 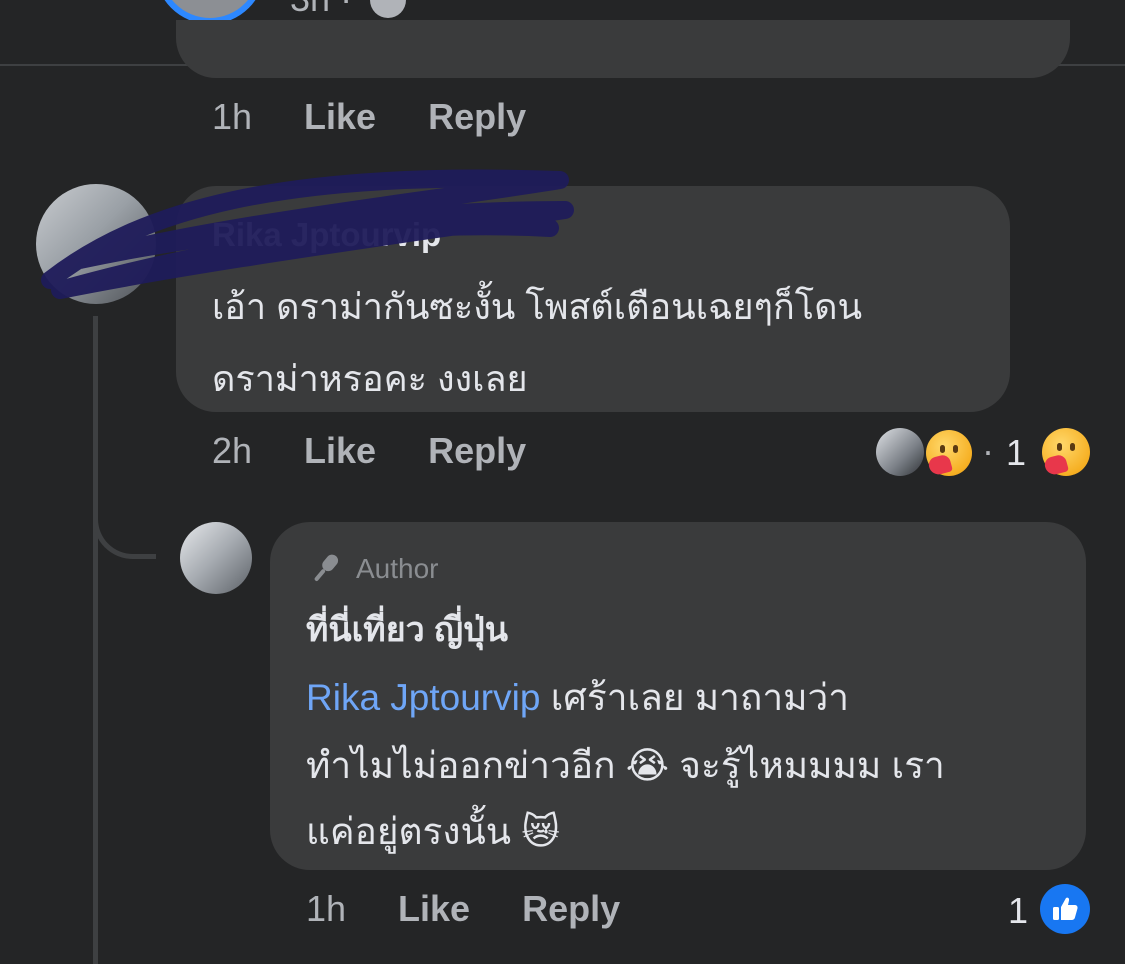 I want to click on globe-icon, so click(x=388, y=9).